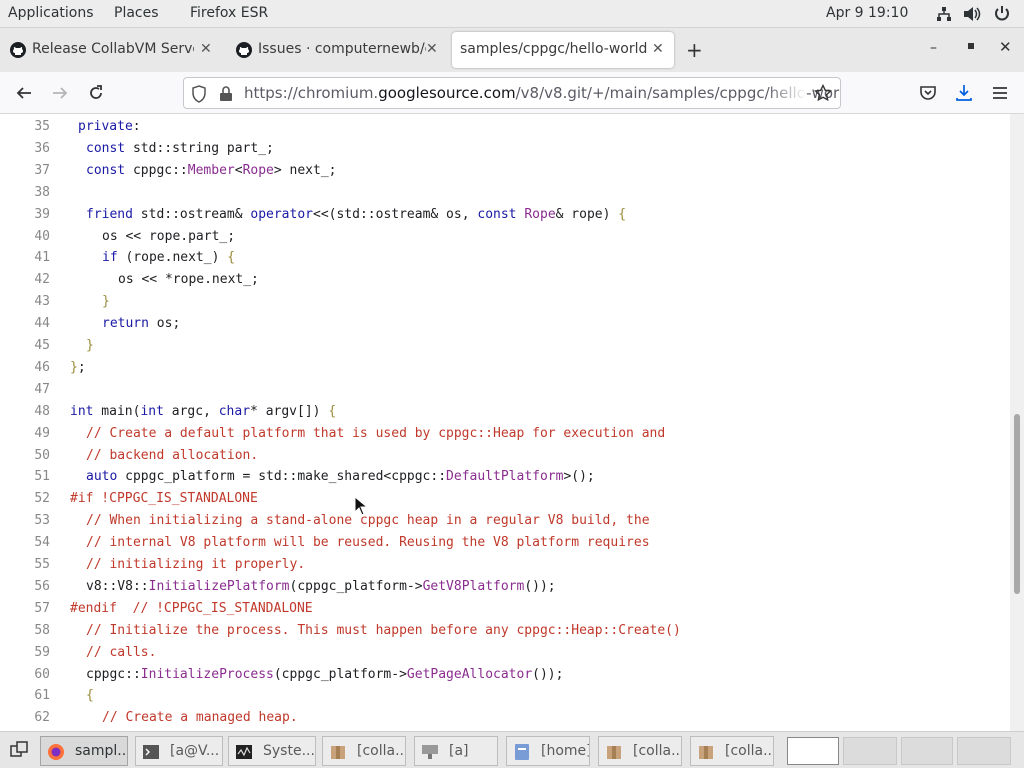 The height and width of the screenshot is (768, 1024). I want to click on scrollbar, so click(1017, 422).